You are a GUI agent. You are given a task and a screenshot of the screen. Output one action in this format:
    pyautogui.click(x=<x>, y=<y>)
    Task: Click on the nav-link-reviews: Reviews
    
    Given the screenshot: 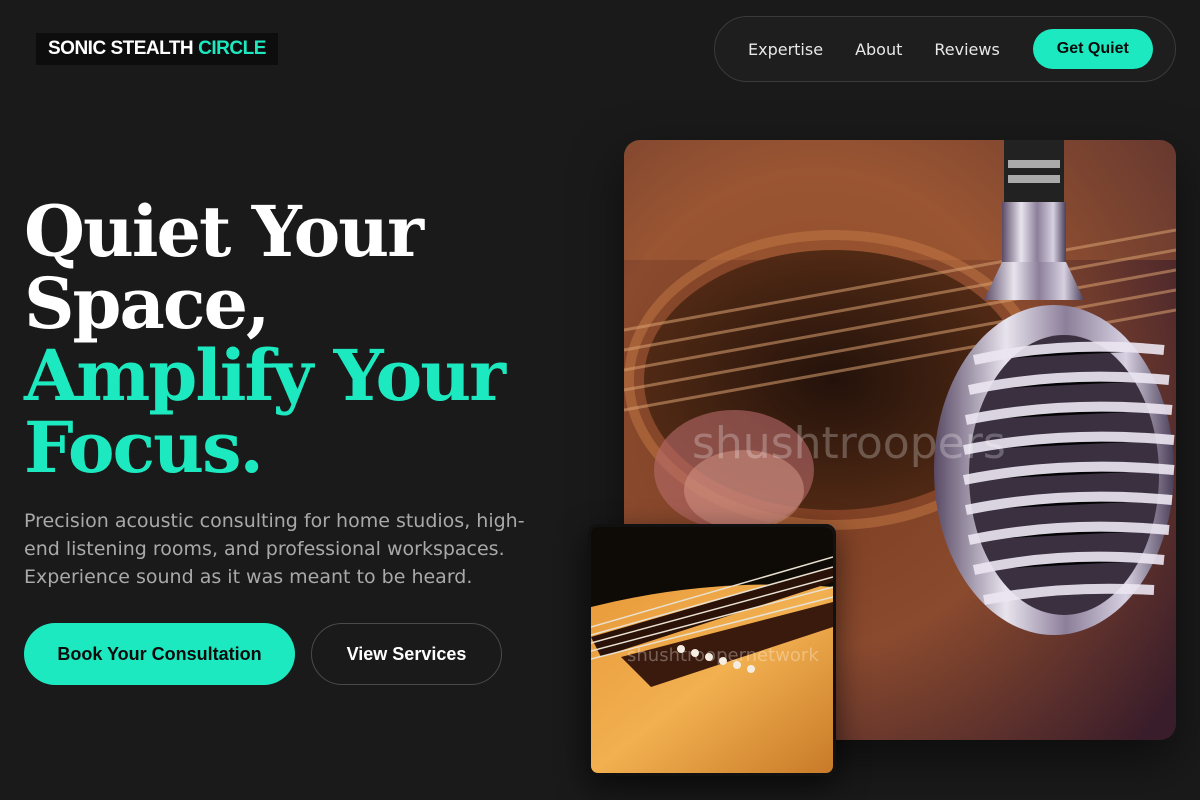 What is the action you would take?
    pyautogui.click(x=966, y=49)
    